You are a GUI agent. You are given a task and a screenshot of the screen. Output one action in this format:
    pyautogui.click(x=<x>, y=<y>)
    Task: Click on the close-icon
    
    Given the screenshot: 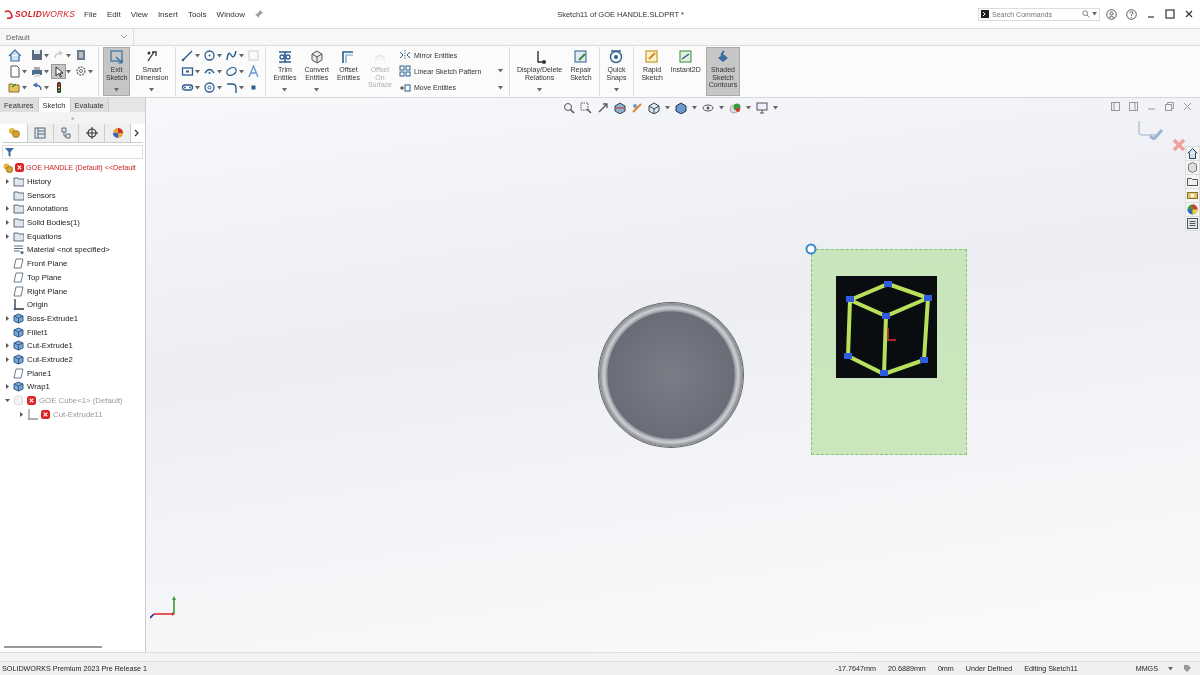 What is the action you would take?
    pyautogui.click(x=1189, y=14)
    